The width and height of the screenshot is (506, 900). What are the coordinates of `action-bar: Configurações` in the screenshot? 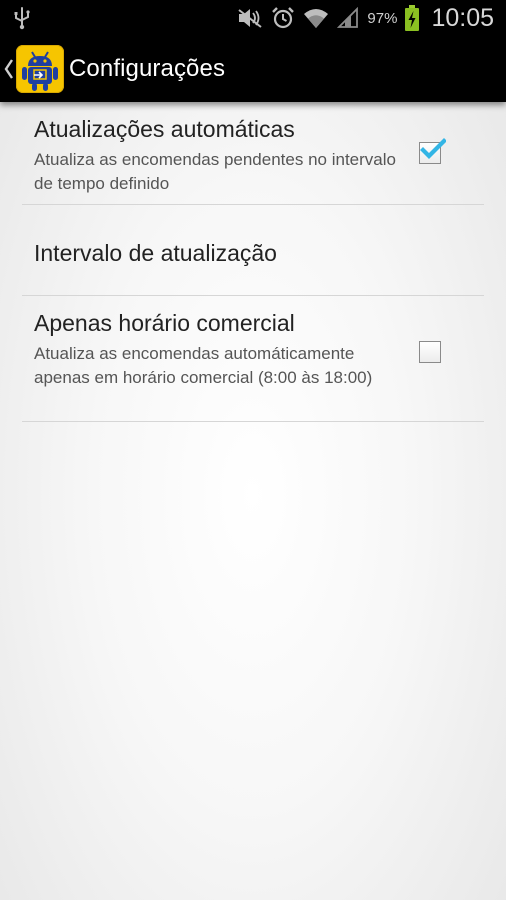 It's located at (253, 69).